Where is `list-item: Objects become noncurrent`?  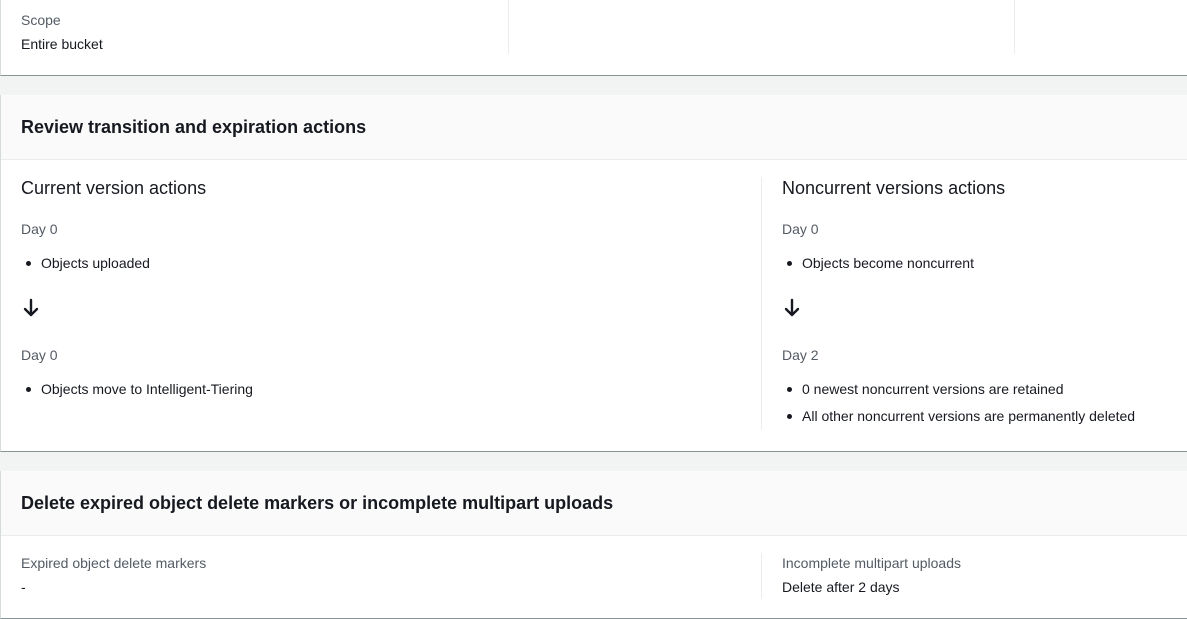
list-item: Objects become noncurrent is located at coordinates (878, 267).